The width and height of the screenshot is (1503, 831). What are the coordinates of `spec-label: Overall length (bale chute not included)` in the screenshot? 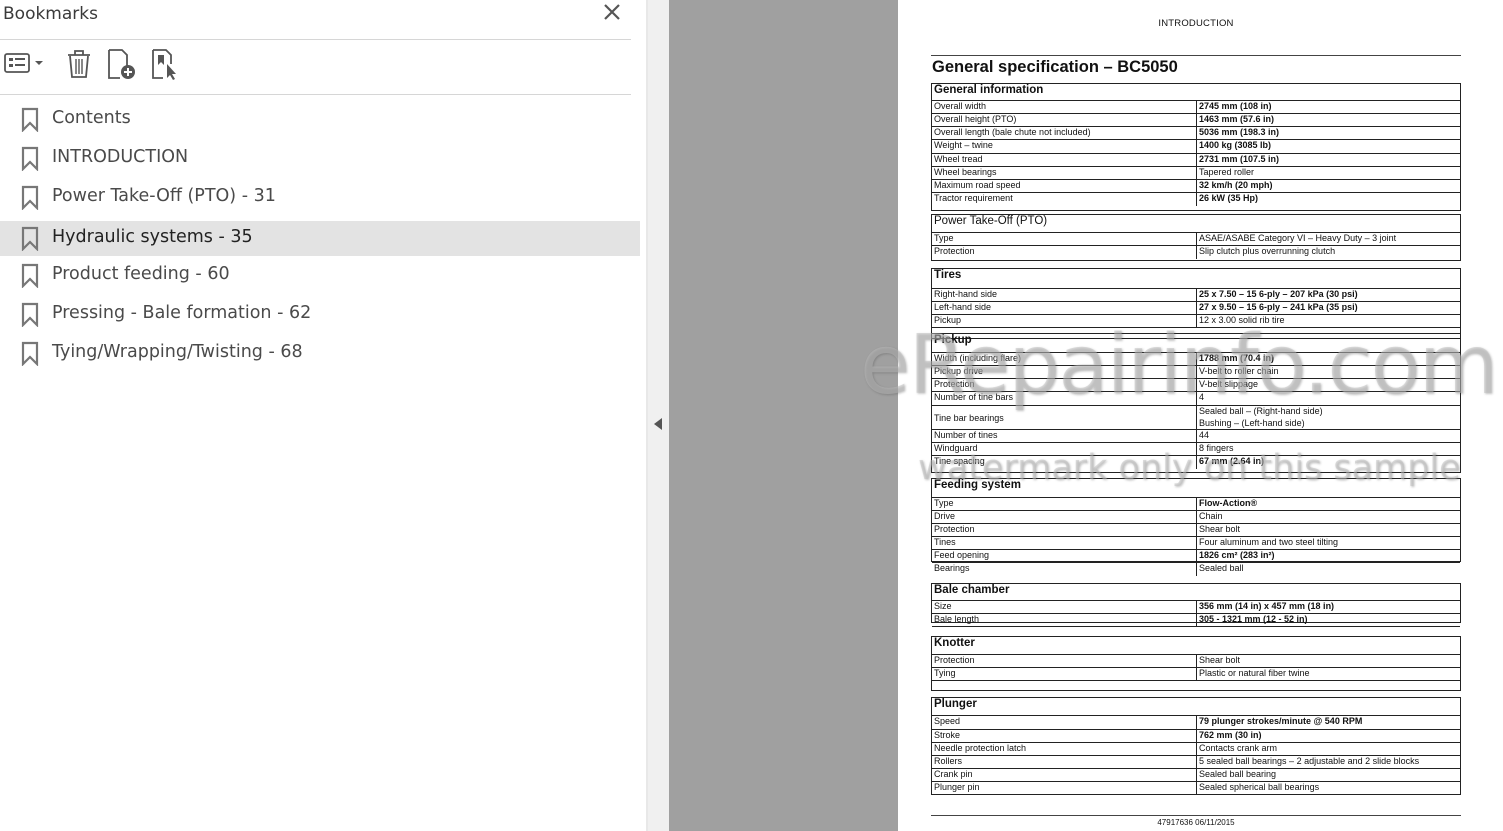 It's located at (1012, 132).